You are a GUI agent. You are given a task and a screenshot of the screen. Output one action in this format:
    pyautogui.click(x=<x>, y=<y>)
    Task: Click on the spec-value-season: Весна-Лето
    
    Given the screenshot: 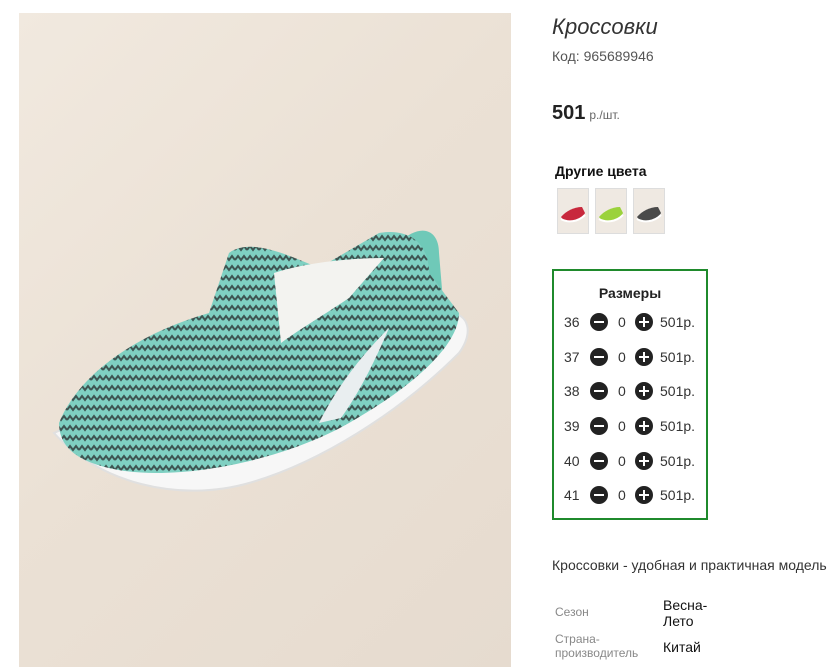 What is the action you would take?
    pyautogui.click(x=685, y=613)
    